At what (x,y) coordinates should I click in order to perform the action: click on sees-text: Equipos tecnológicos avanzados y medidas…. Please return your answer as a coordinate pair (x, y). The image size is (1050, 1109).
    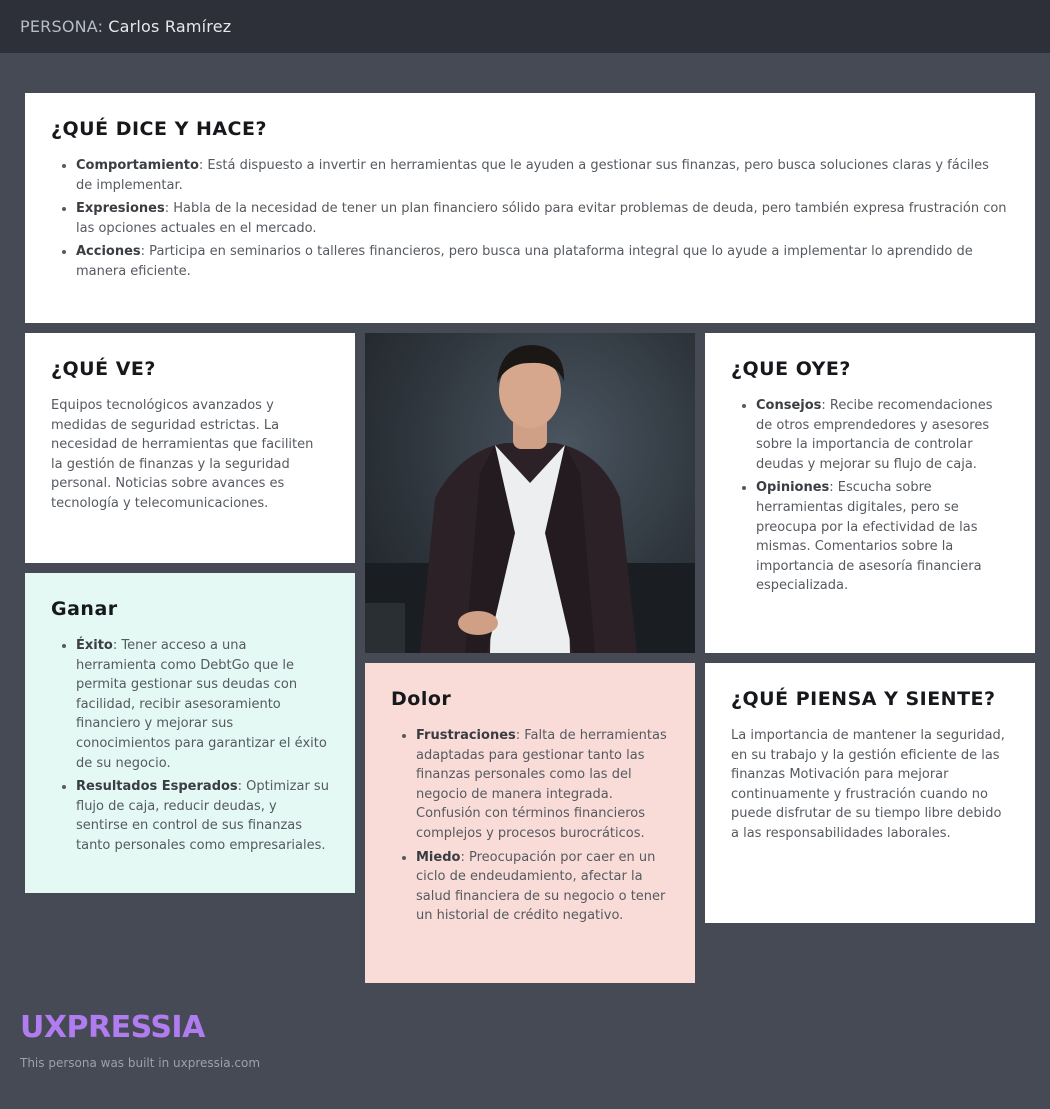
    Looking at the image, I should click on (182, 454).